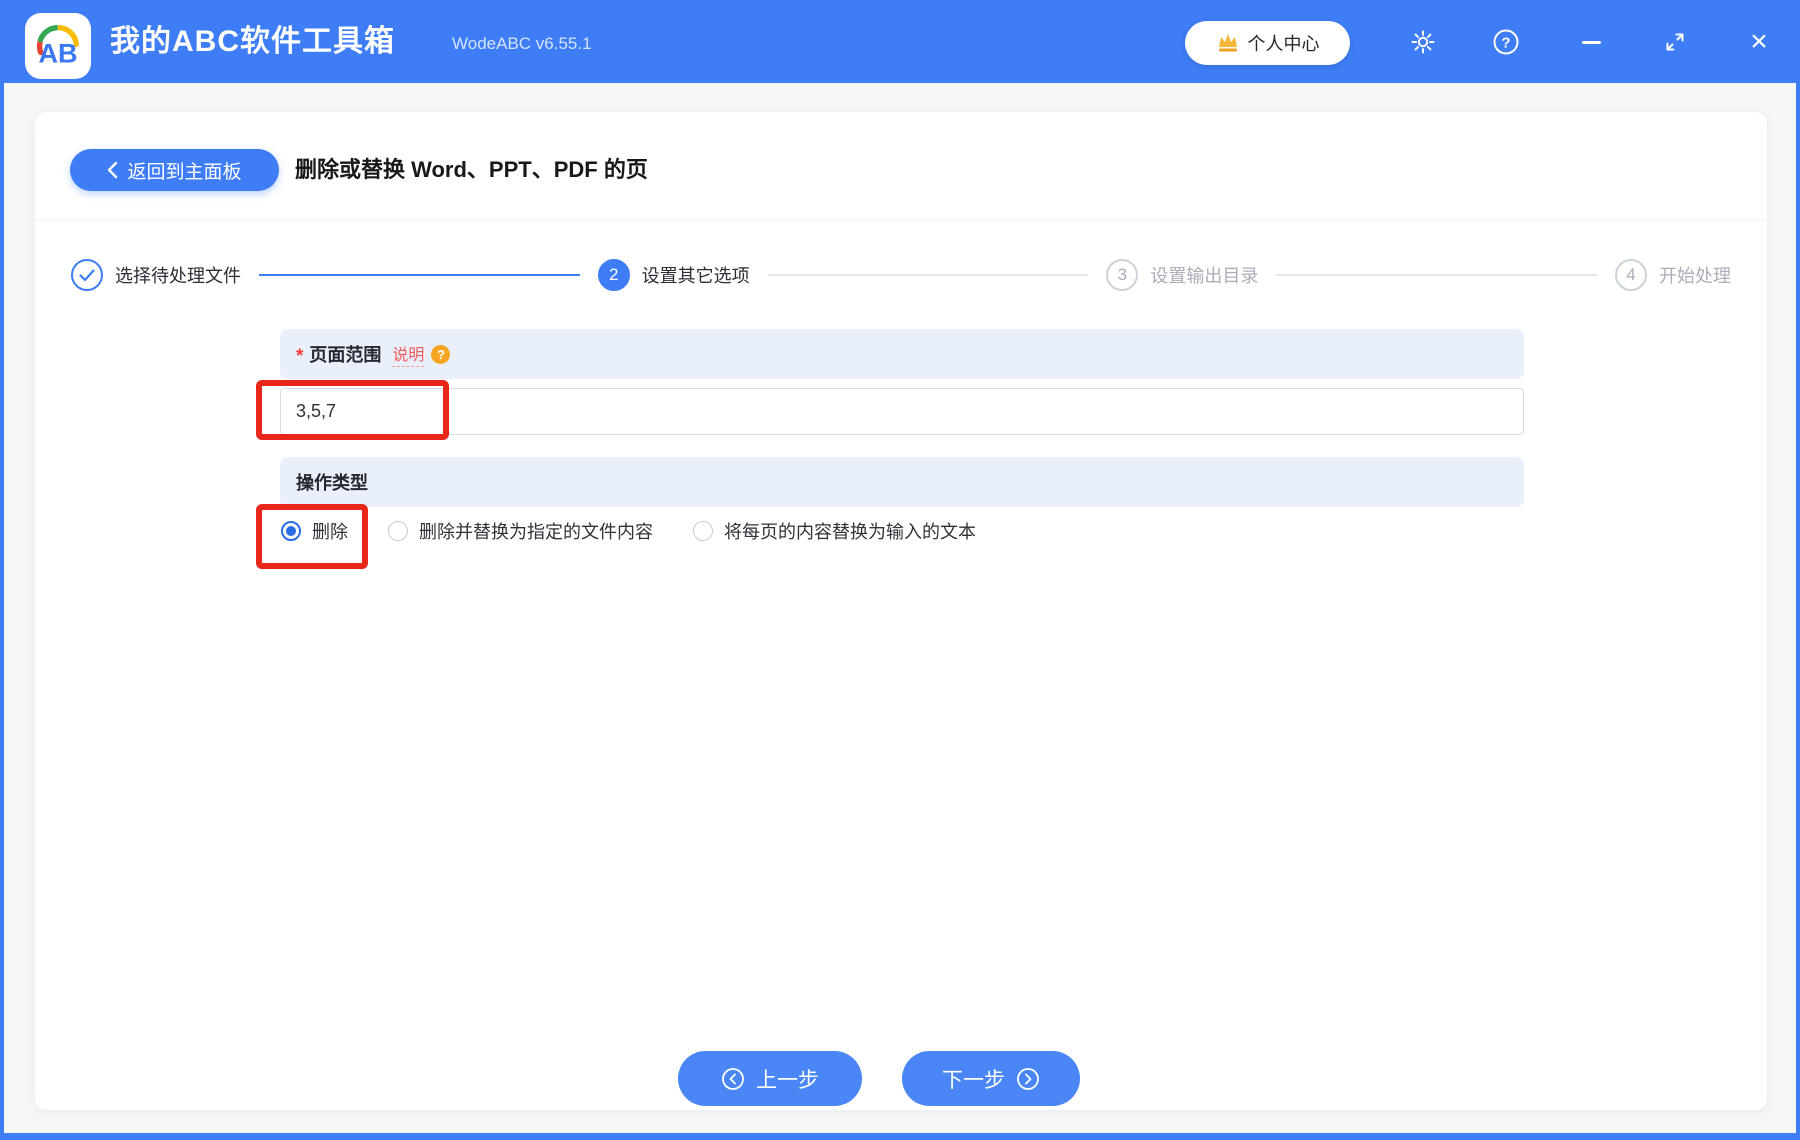 Image resolution: width=1800 pixels, height=1140 pixels. I want to click on page-range-help-link: 说明, so click(408, 354).